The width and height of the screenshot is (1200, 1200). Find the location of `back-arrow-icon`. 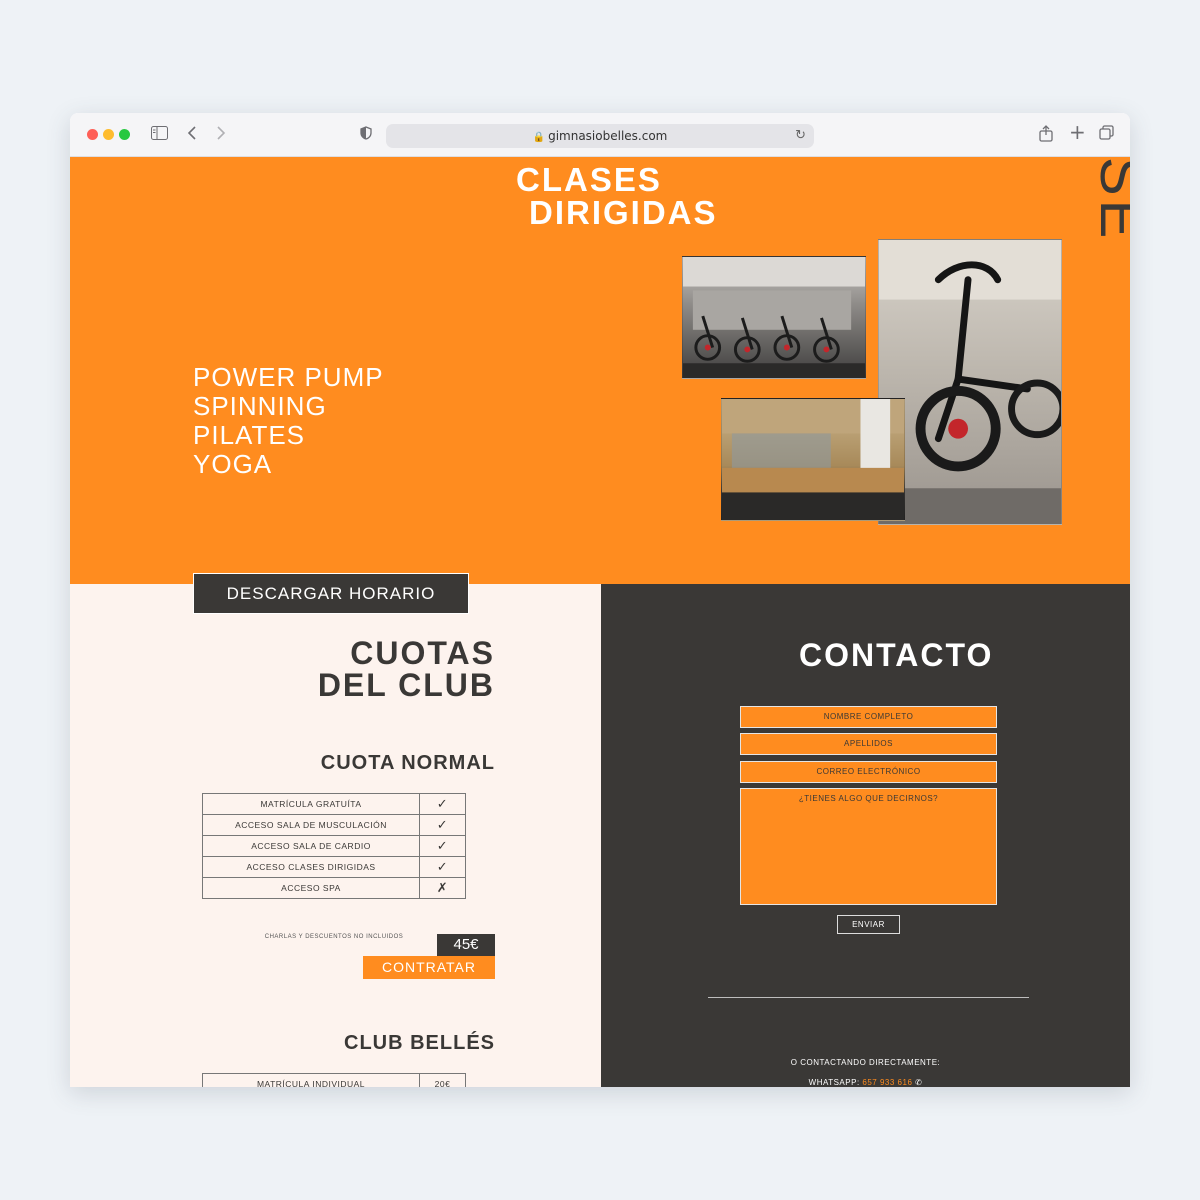

back-arrow-icon is located at coordinates (192, 135).